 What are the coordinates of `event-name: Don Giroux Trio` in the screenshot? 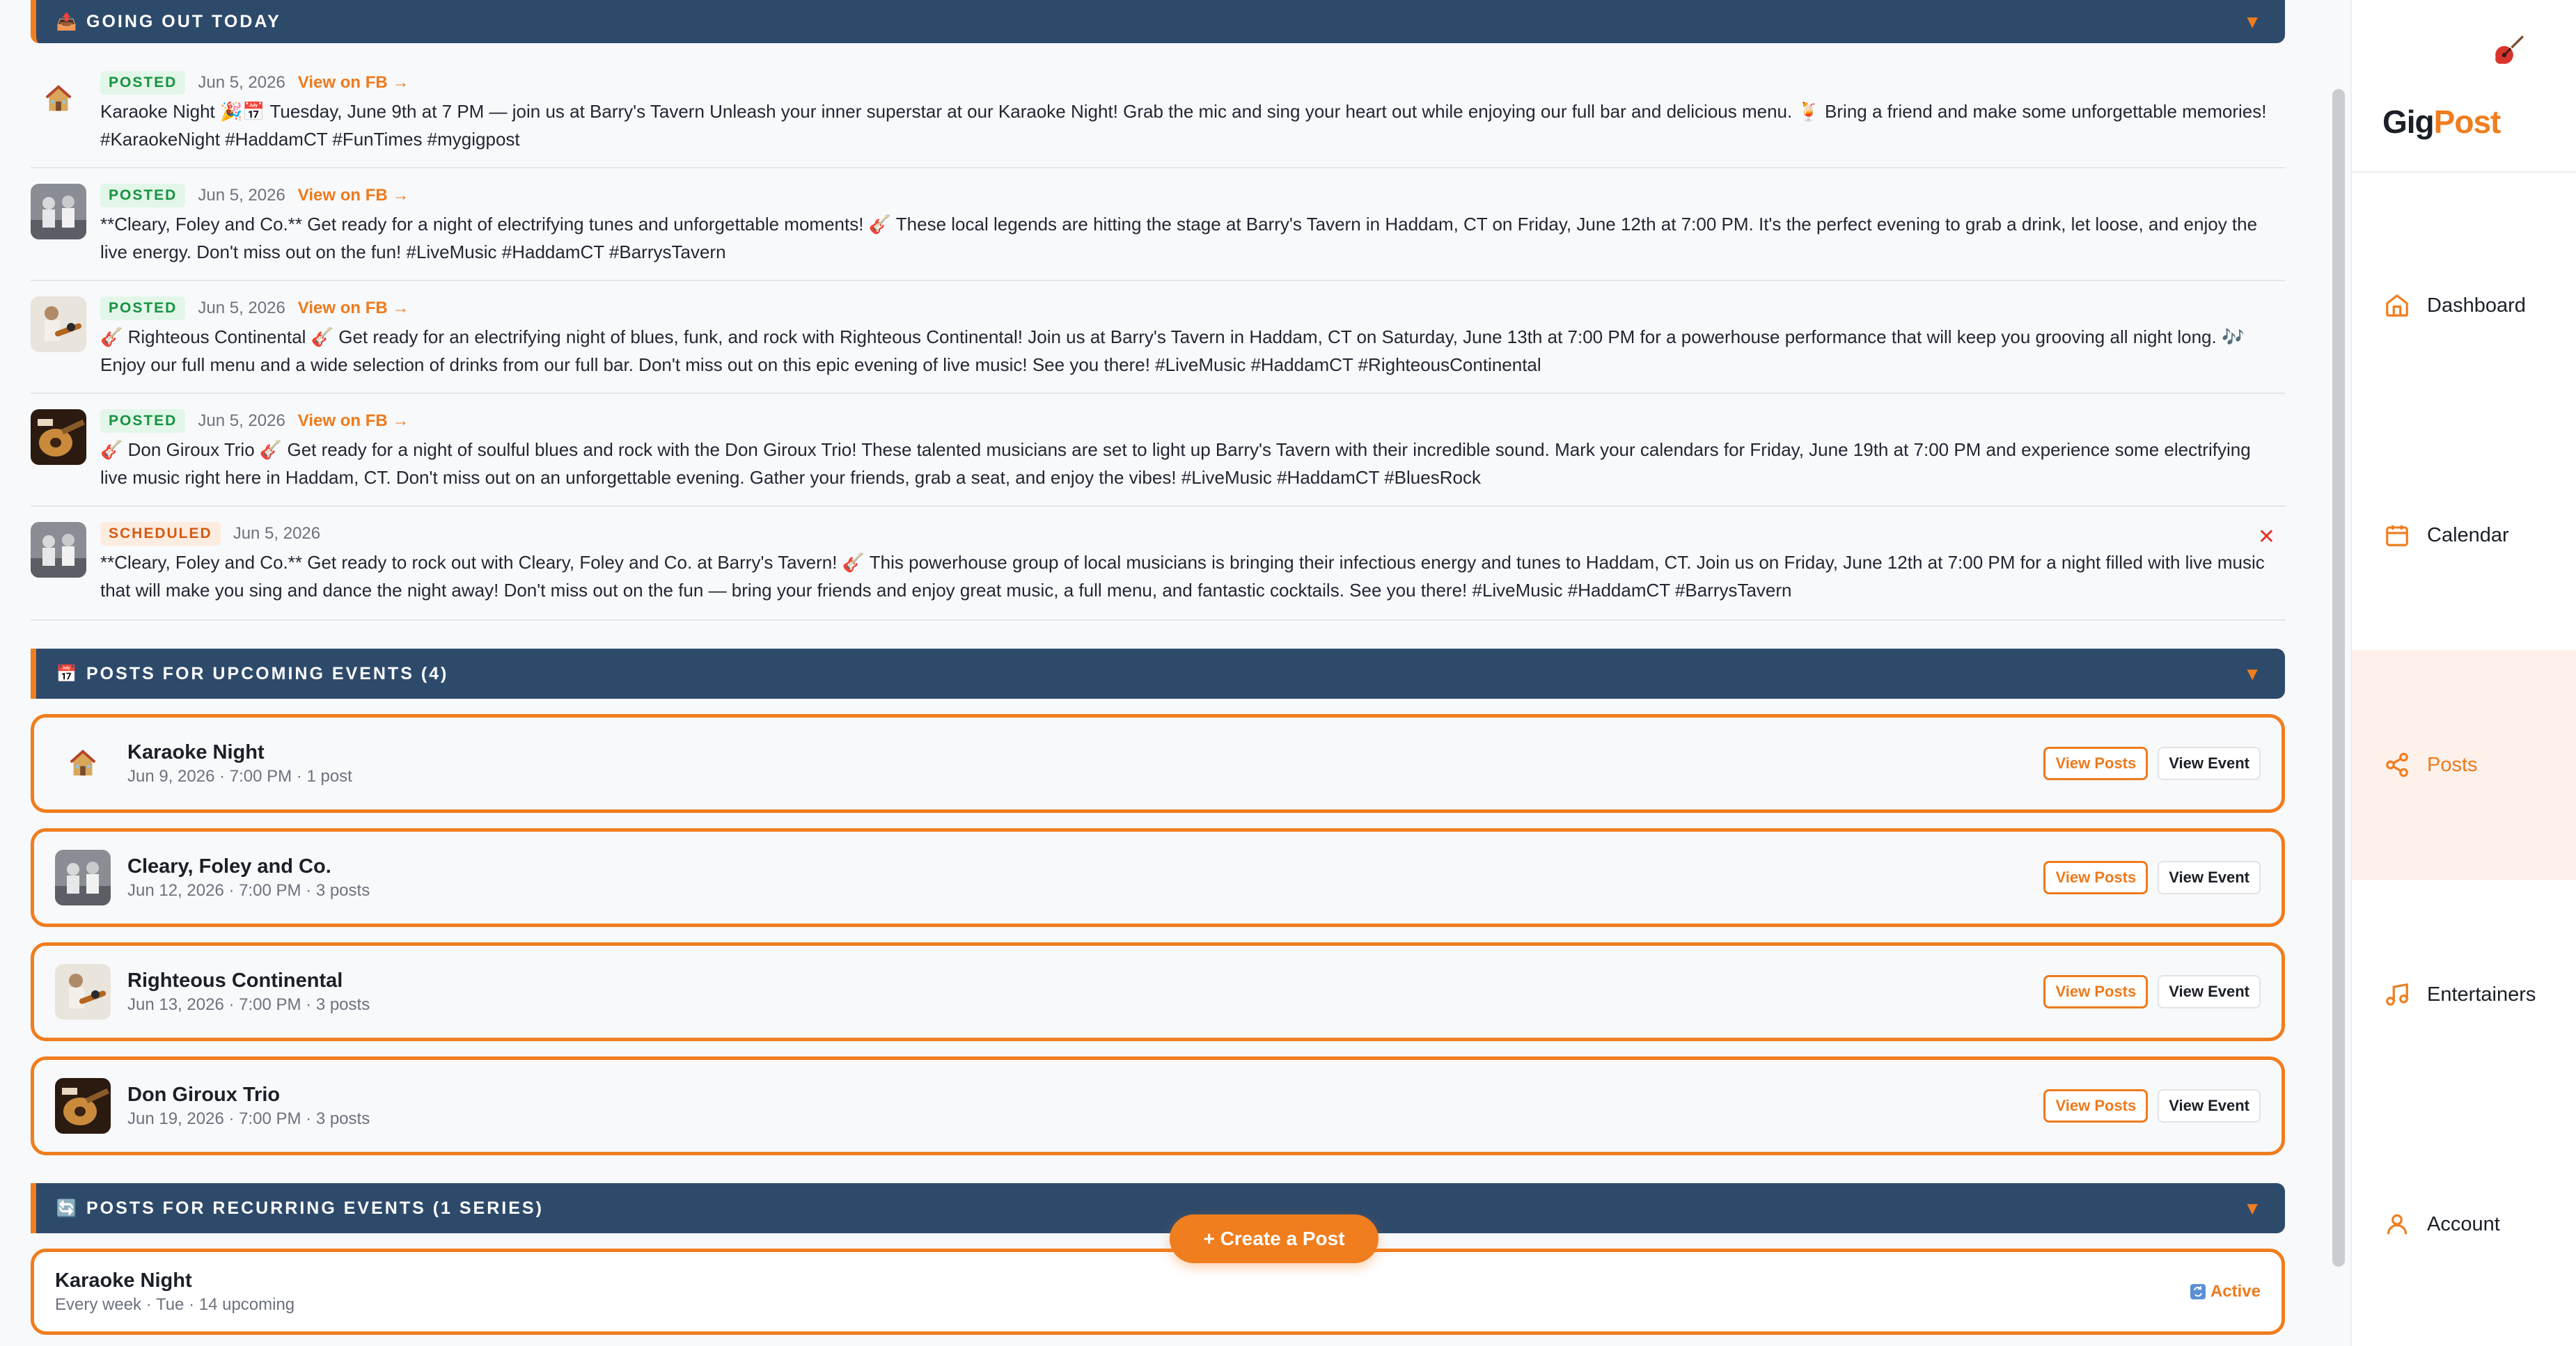 It's located at (204, 1094).